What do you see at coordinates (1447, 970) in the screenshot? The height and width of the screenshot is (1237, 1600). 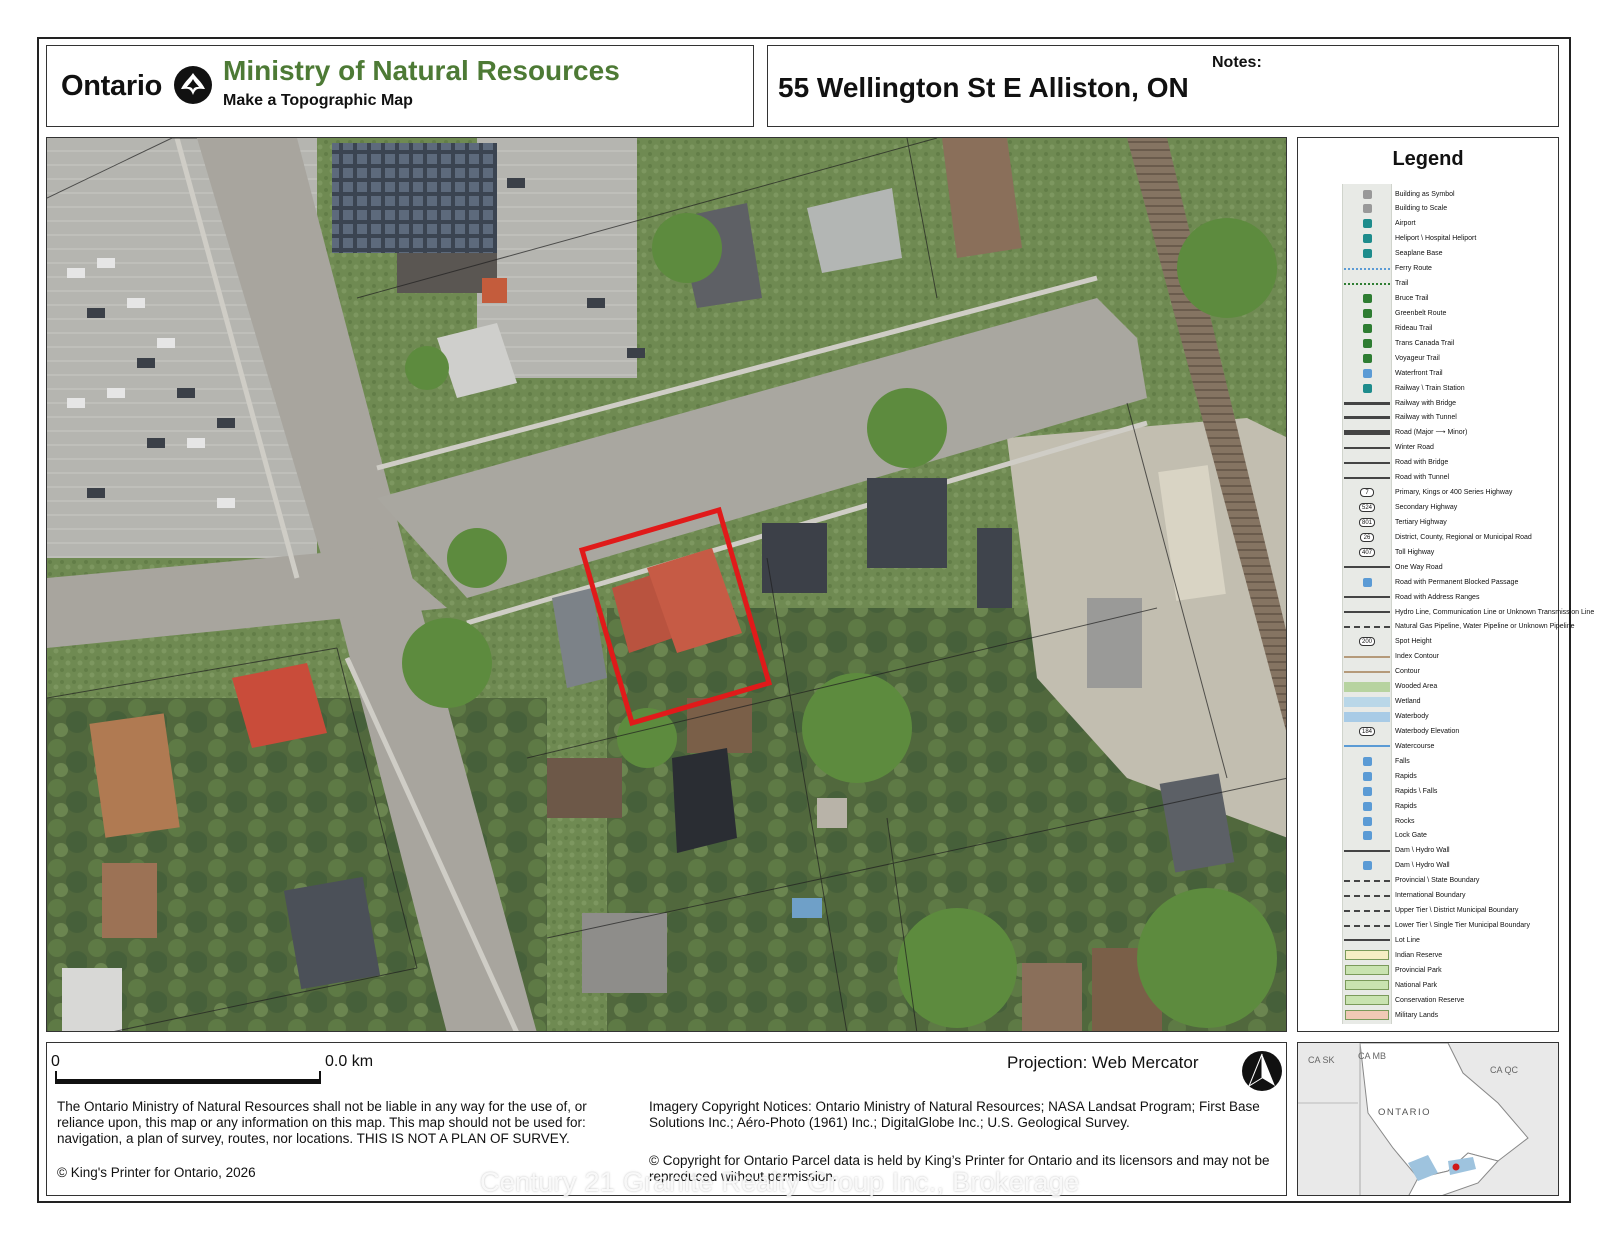 I see `legend-item: Provincial Park` at bounding box center [1447, 970].